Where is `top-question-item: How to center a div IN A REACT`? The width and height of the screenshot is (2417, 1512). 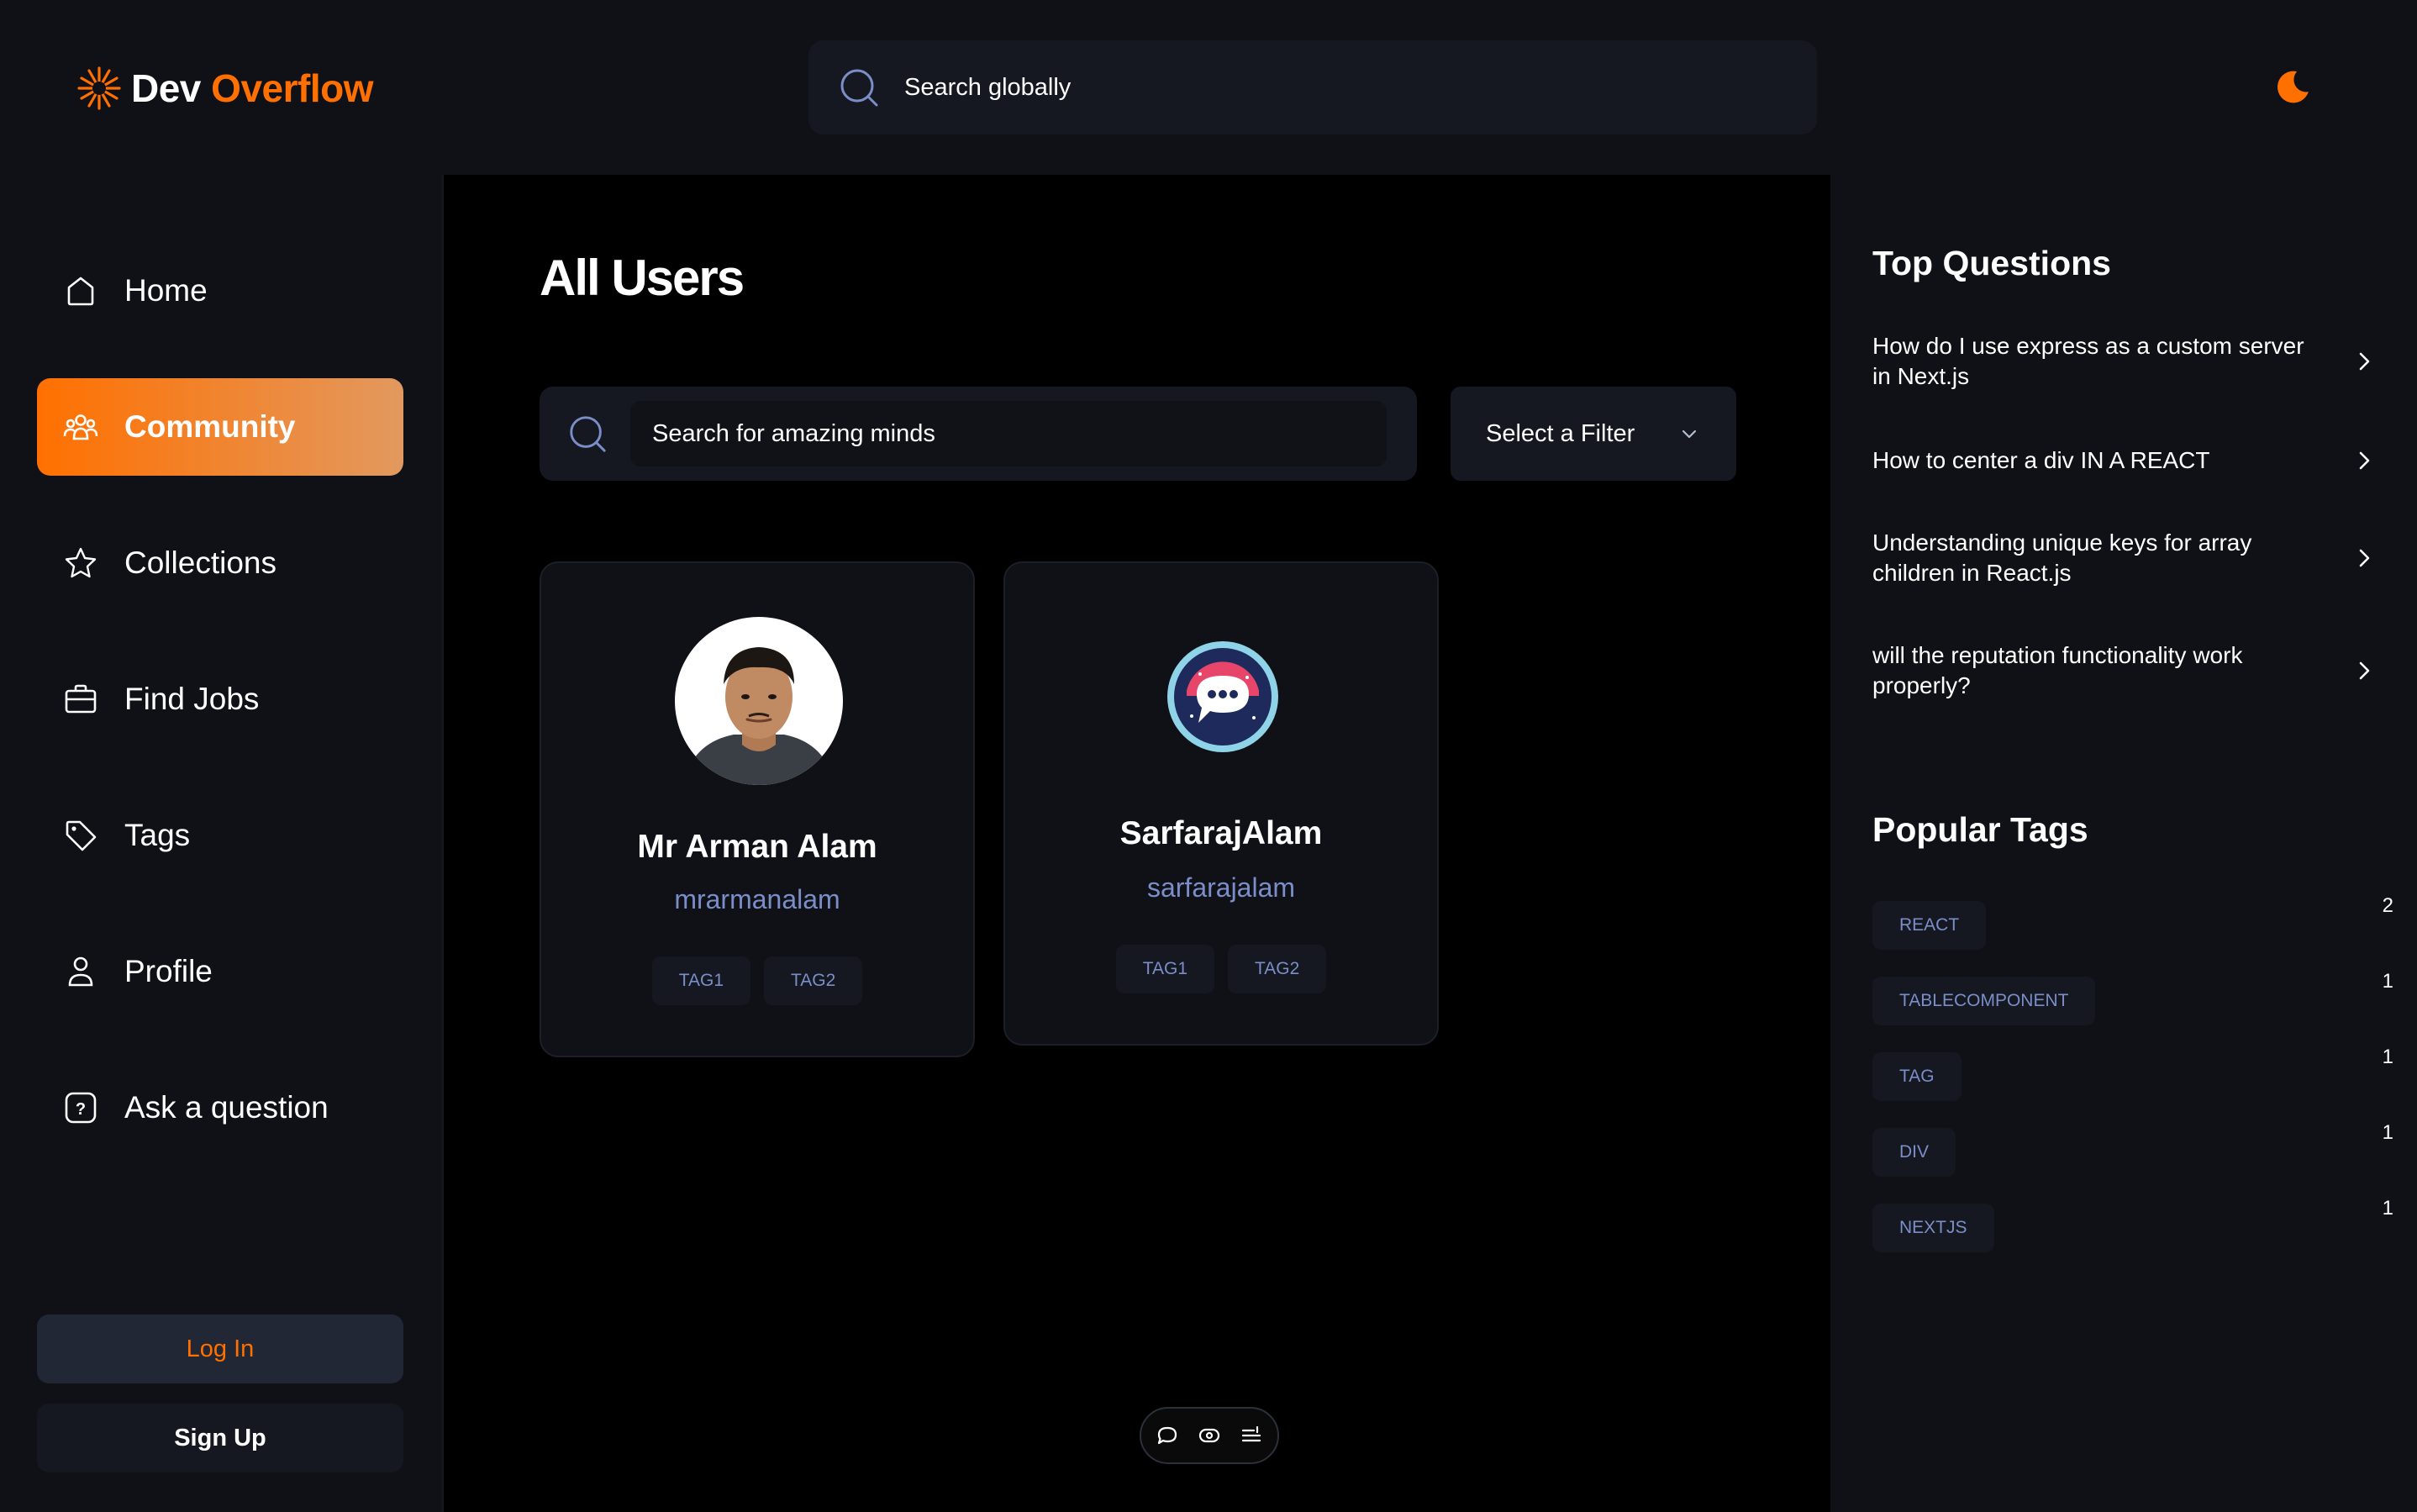 top-question-item: How to center a div IN A REACT is located at coordinates (2124, 461).